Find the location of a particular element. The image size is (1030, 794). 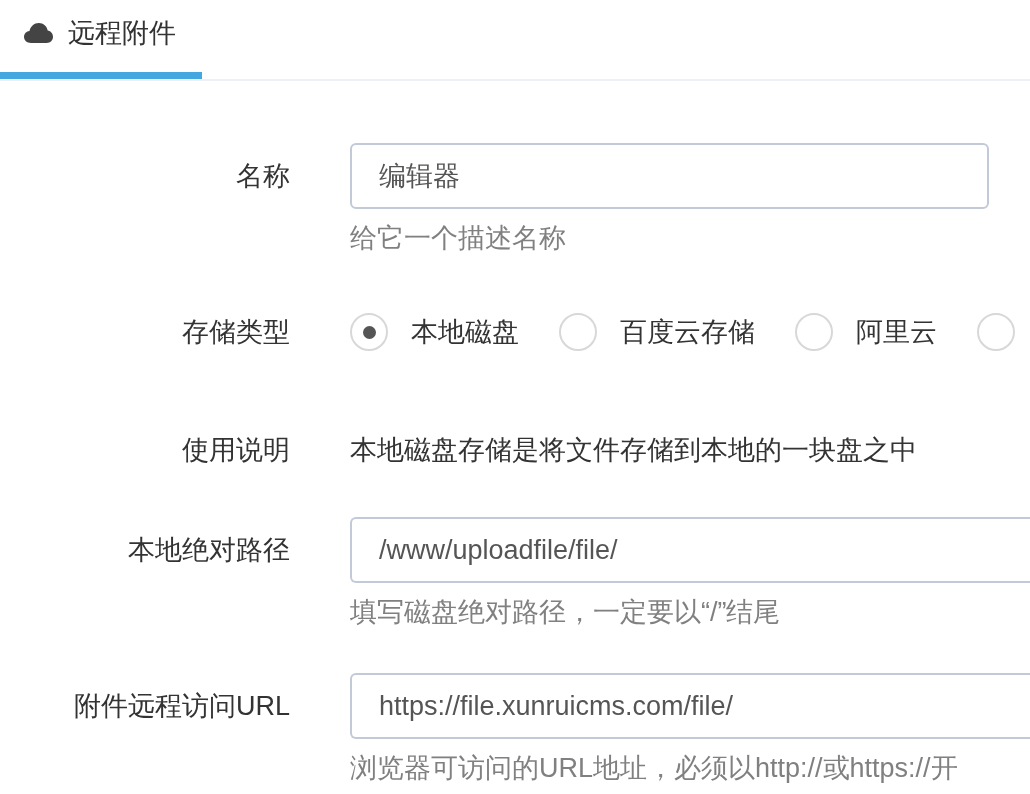

field-label: 名称 is located at coordinates (262, 176).